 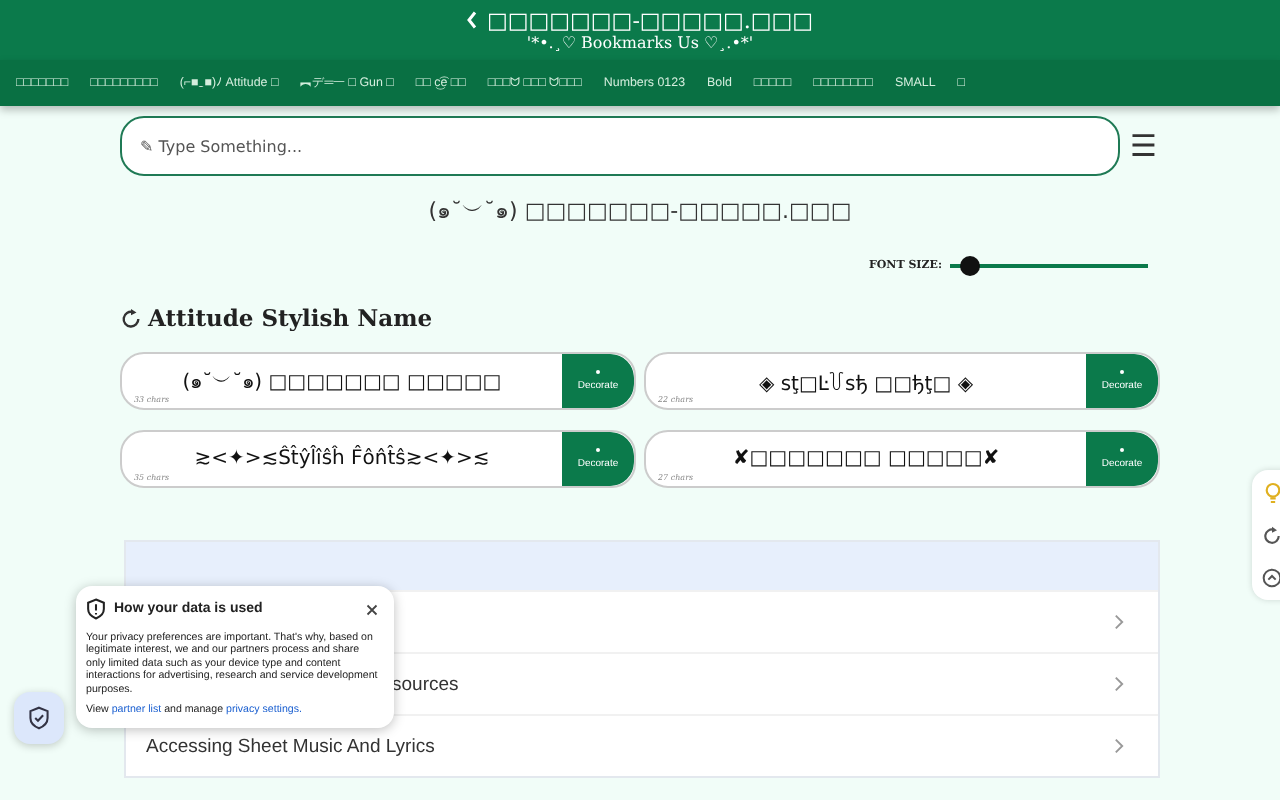 What do you see at coordinates (969, 266) in the screenshot?
I see `slider-thumb` at bounding box center [969, 266].